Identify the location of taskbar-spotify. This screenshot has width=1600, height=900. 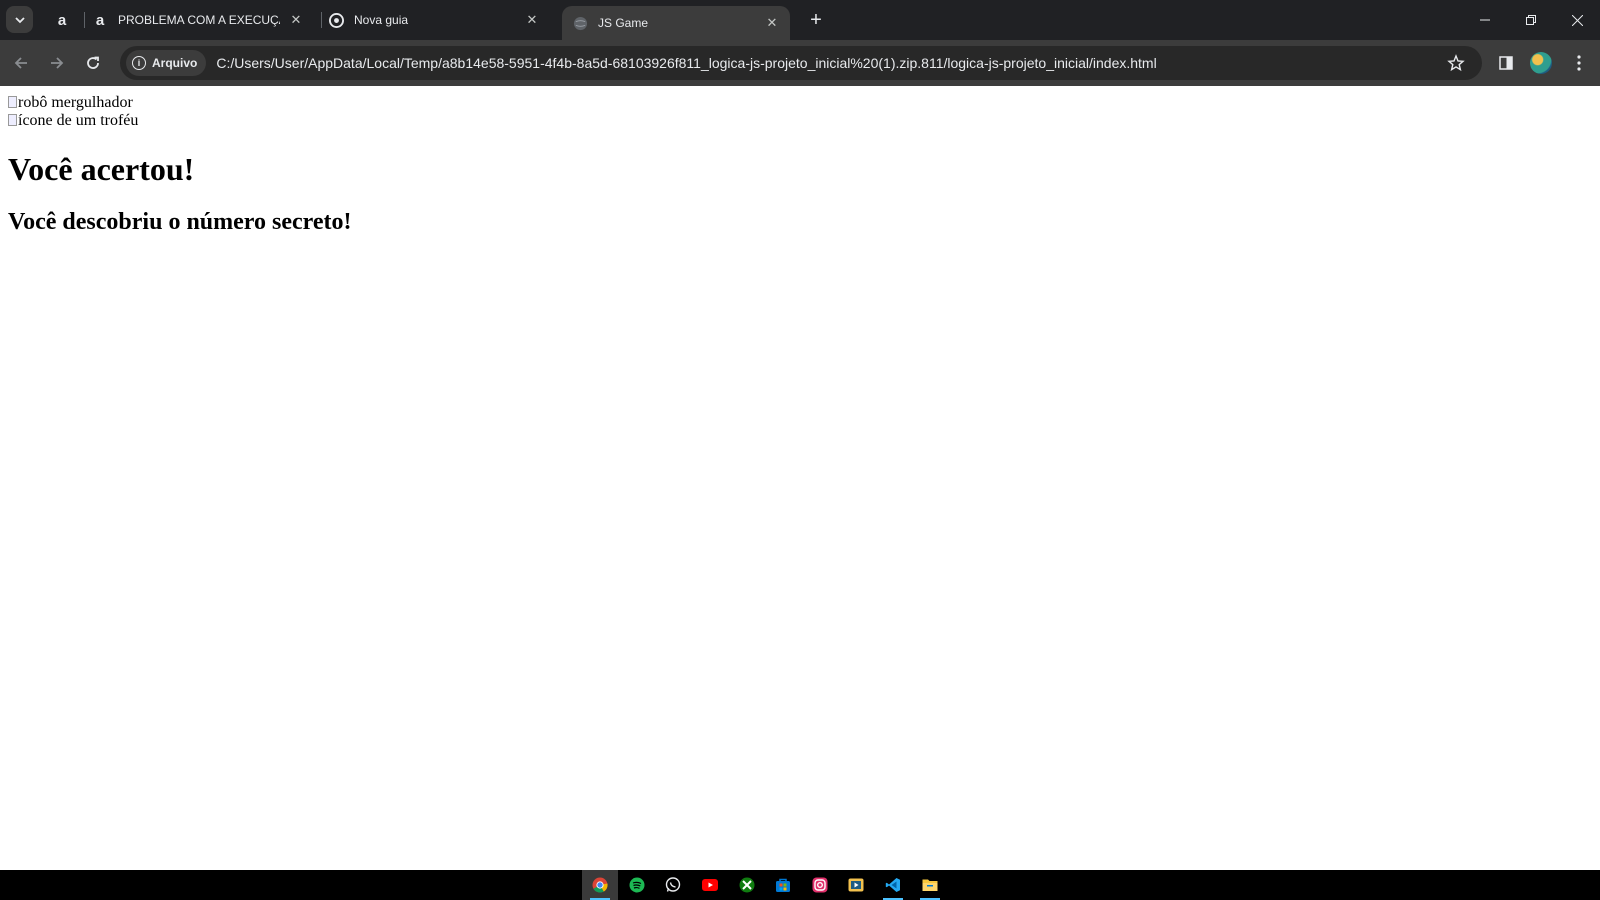
(637, 885).